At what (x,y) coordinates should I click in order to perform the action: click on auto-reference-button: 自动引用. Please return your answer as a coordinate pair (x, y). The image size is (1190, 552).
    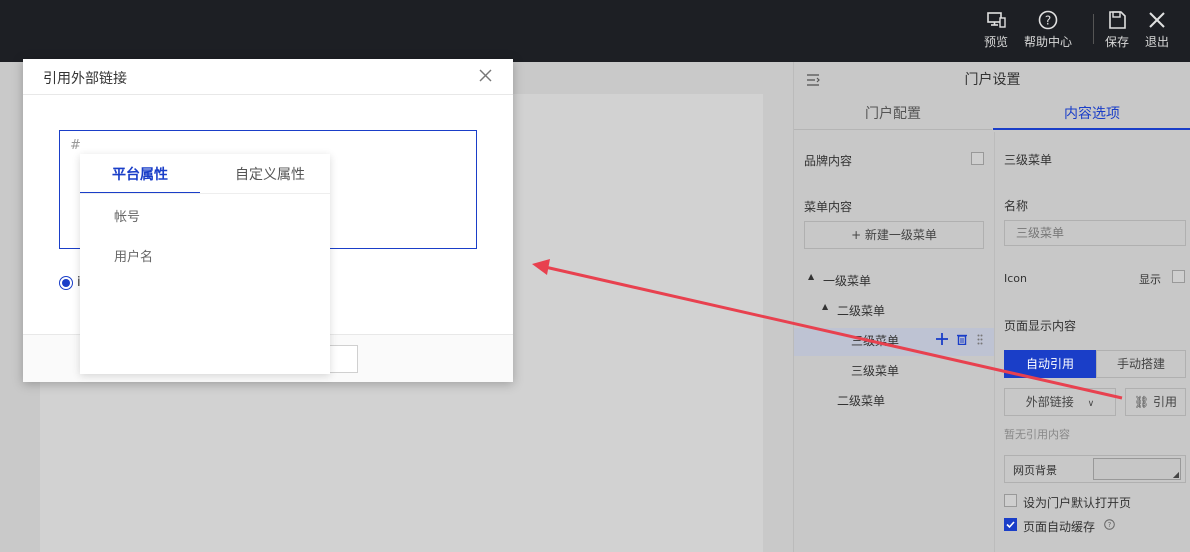
    Looking at the image, I should click on (1050, 364).